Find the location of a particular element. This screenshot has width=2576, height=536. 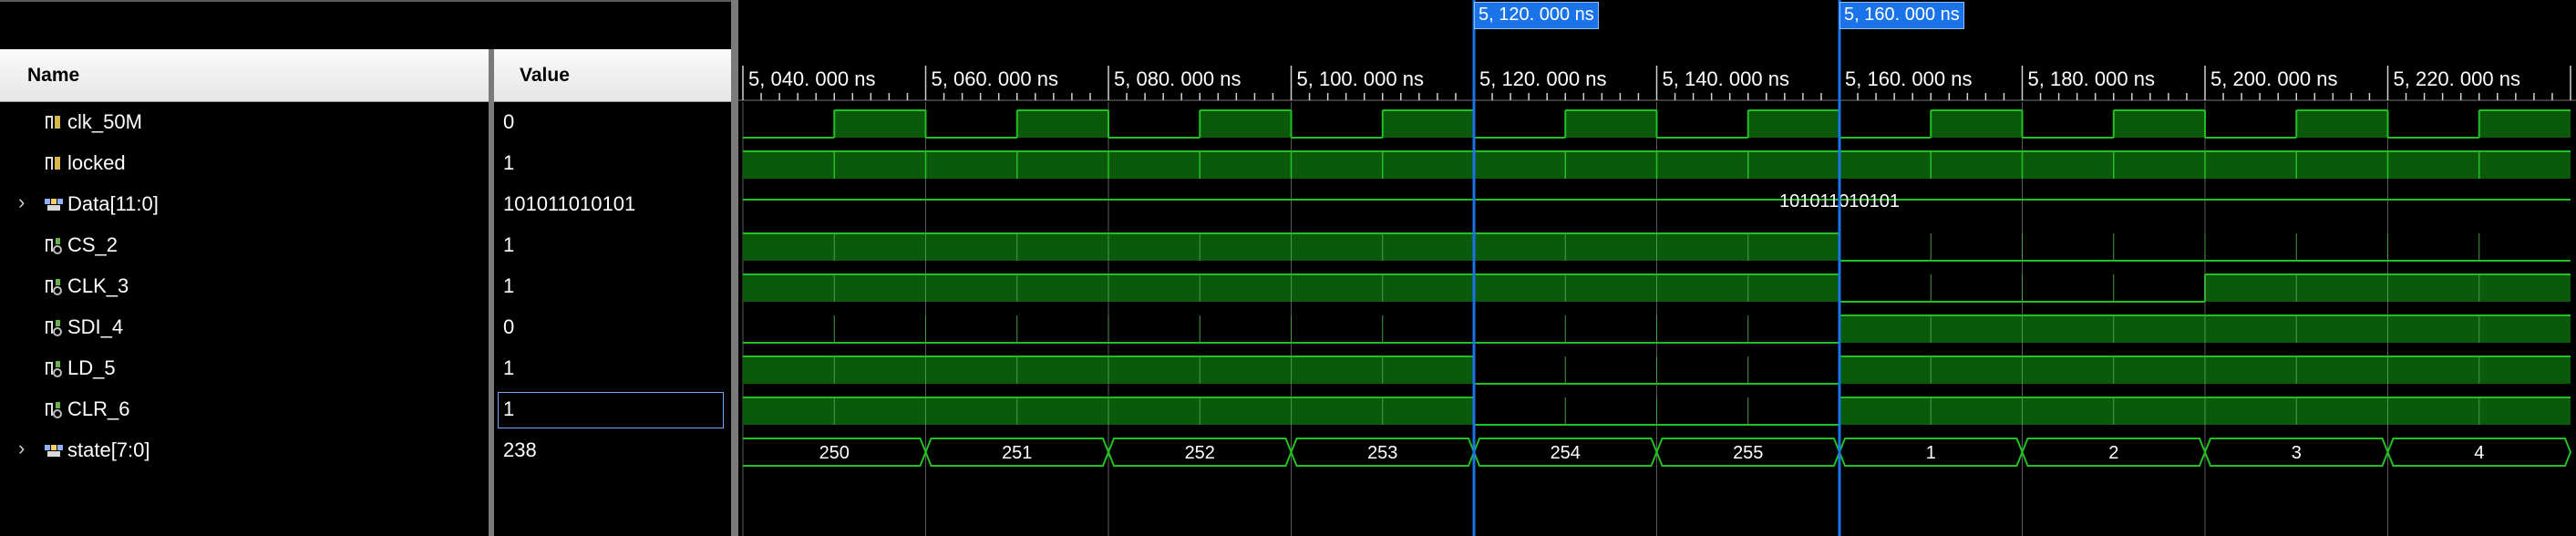

signal-name: clk_50M is located at coordinates (104, 121).